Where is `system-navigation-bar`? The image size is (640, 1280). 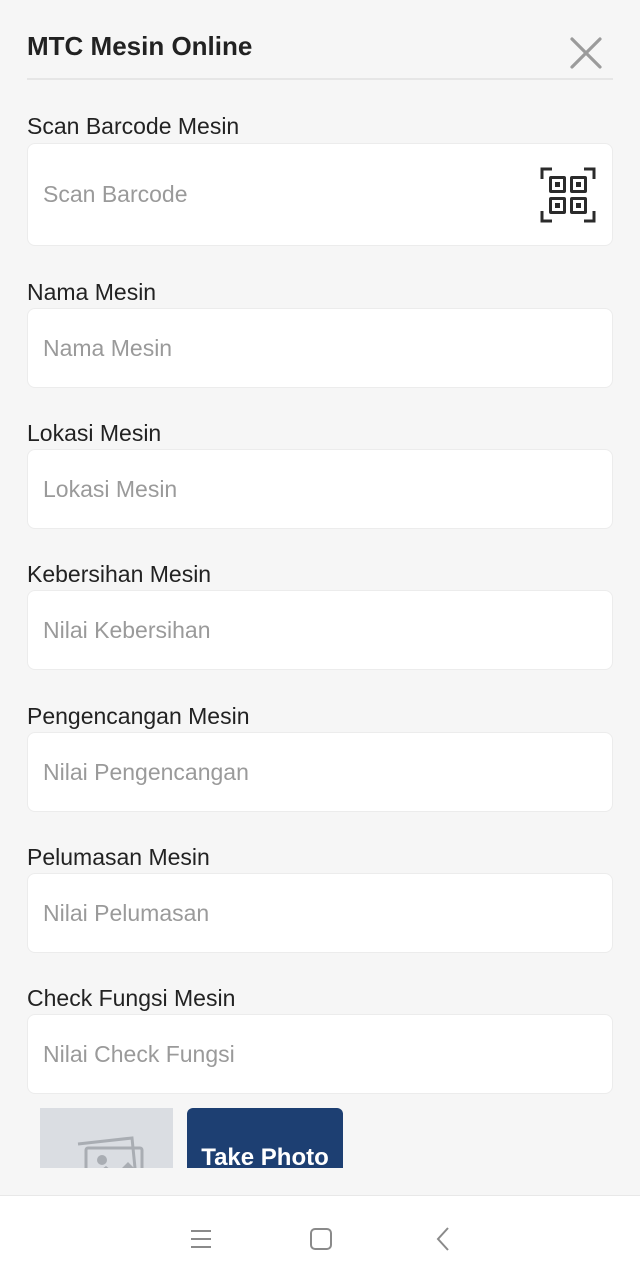 system-navigation-bar is located at coordinates (320, 1237).